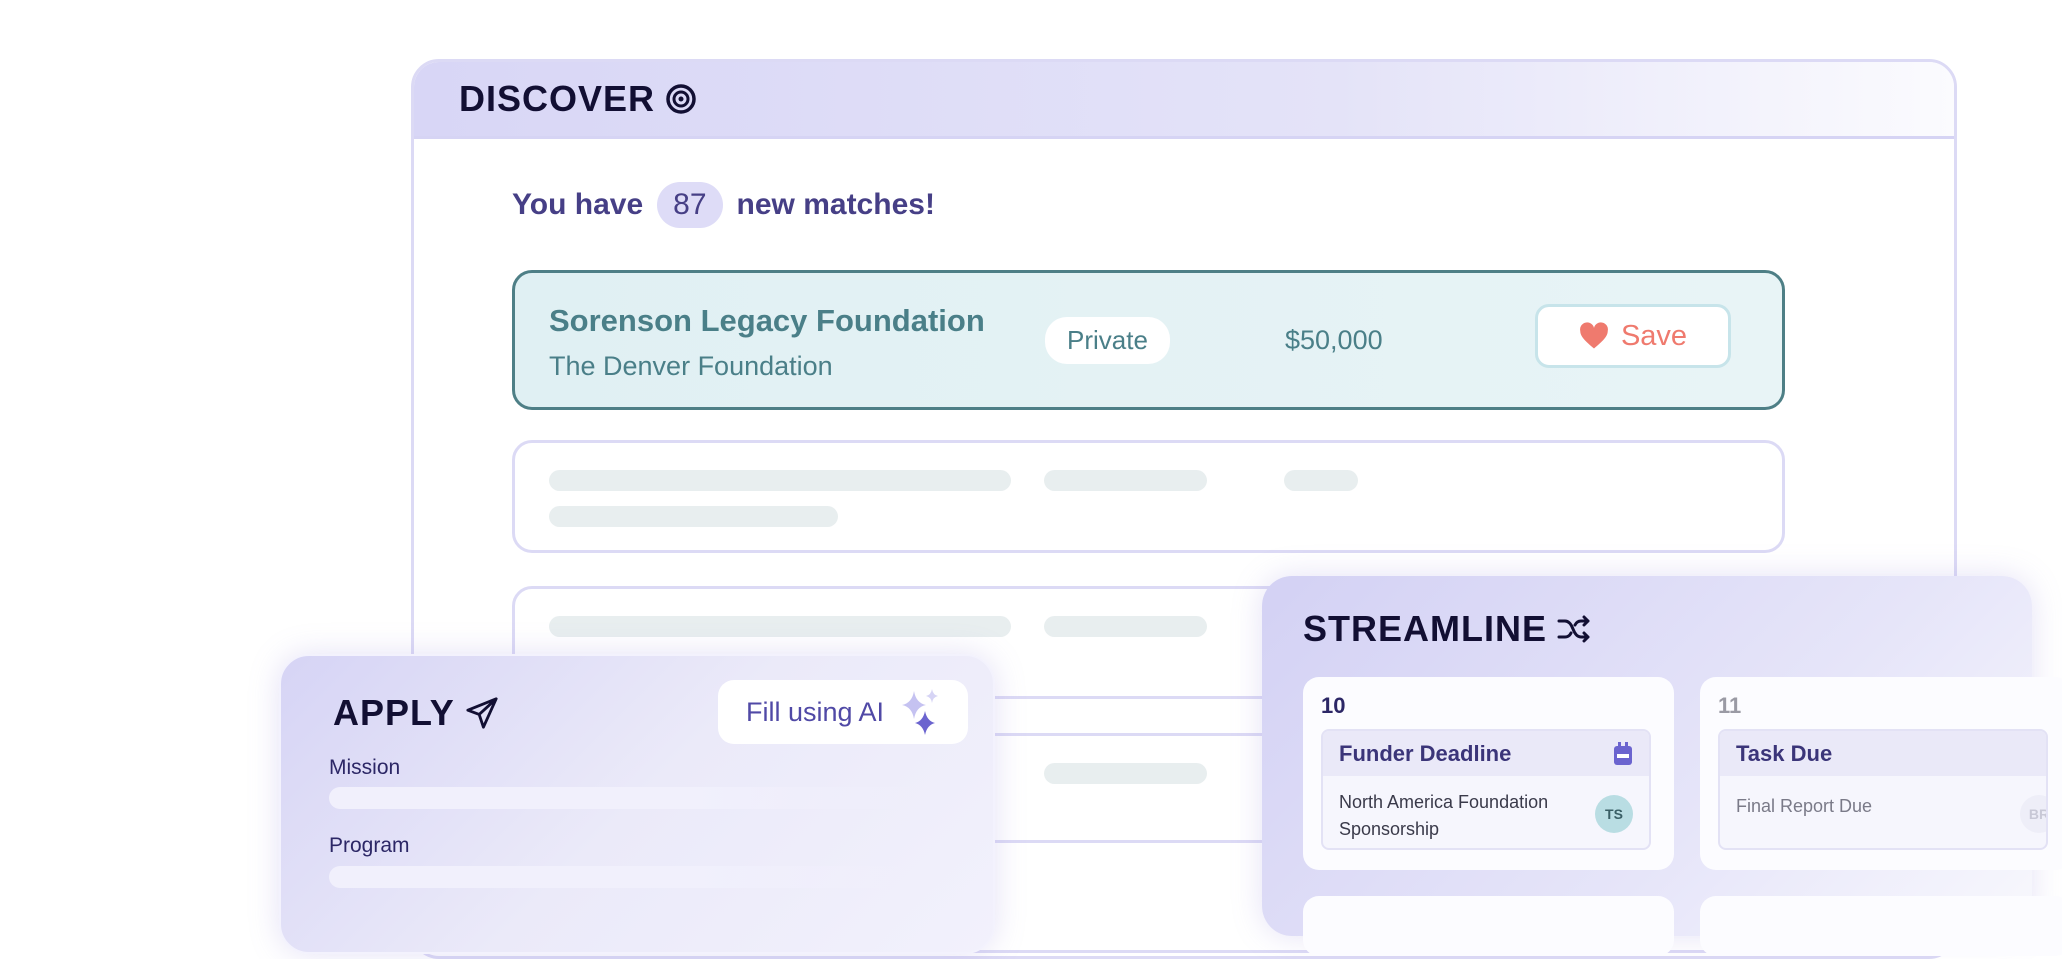  I want to click on mission-input, so click(629, 798).